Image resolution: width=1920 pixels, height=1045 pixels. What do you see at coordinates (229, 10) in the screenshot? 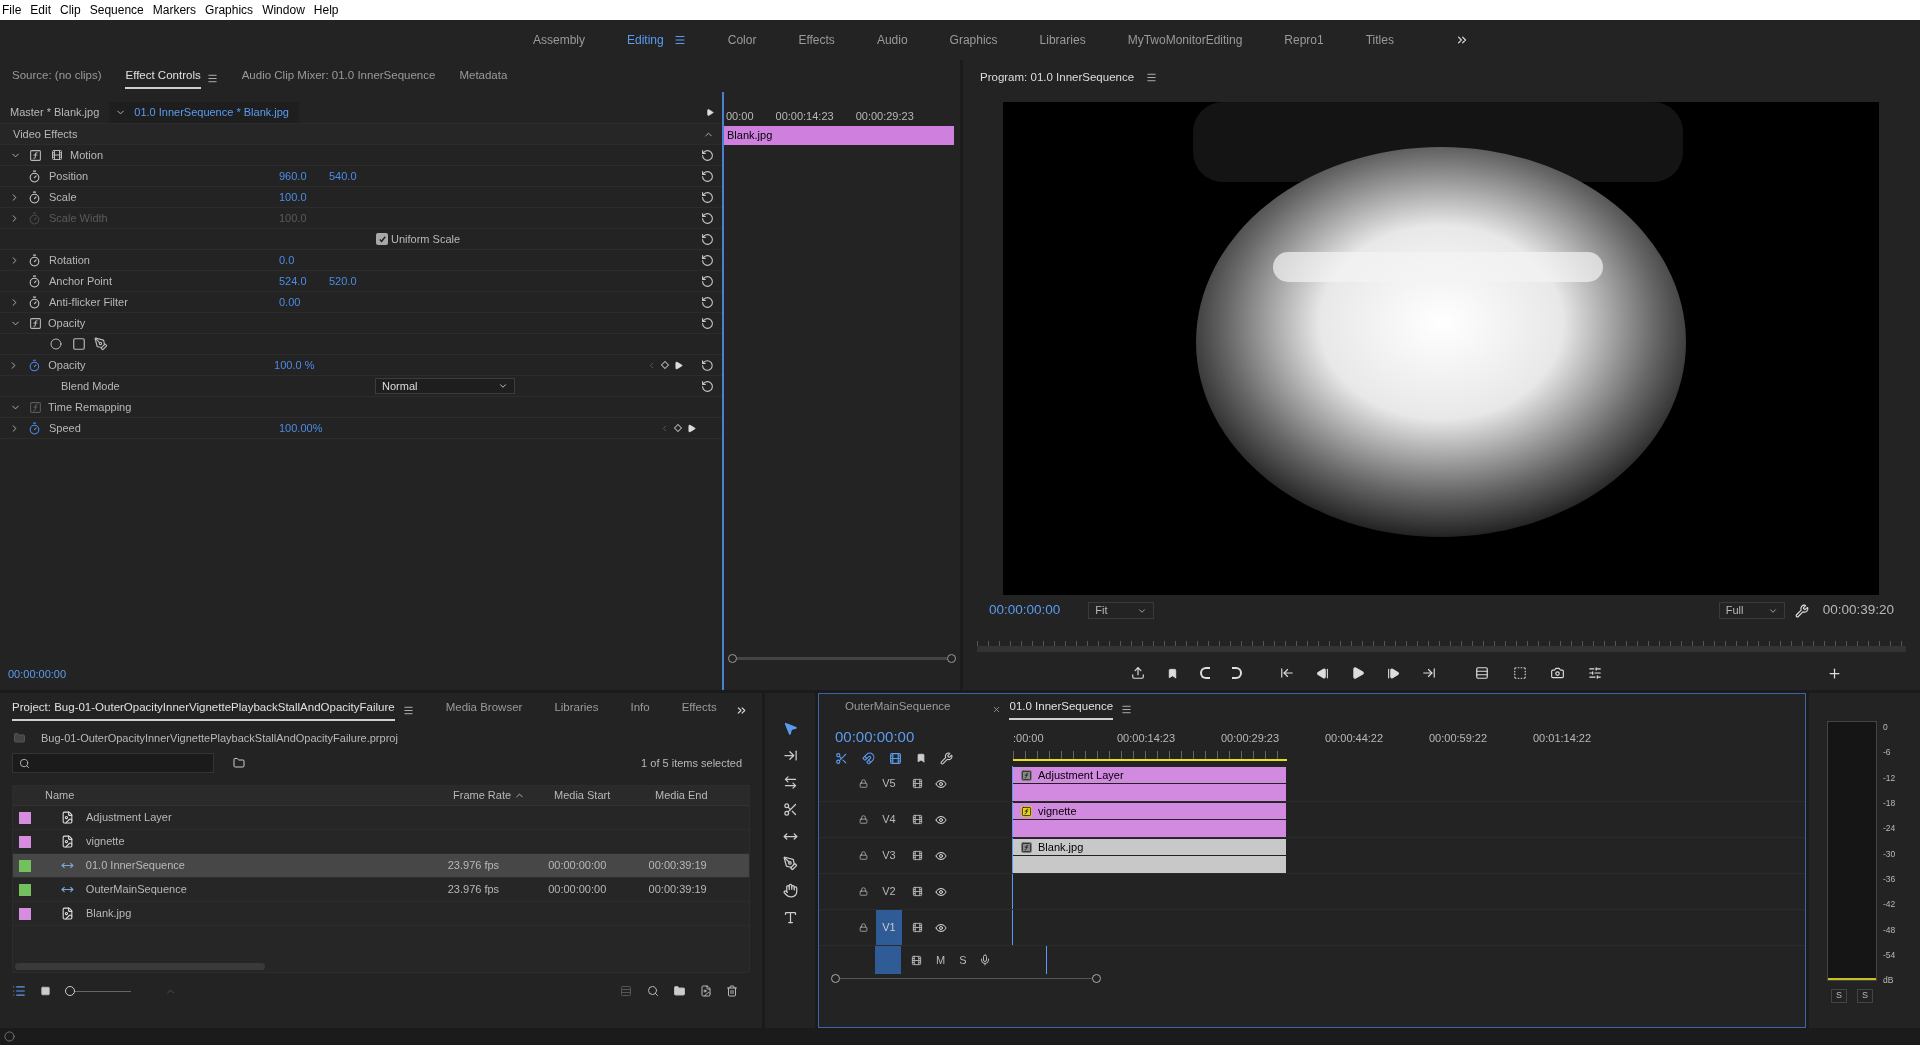
I see `menu-item: Graphics` at bounding box center [229, 10].